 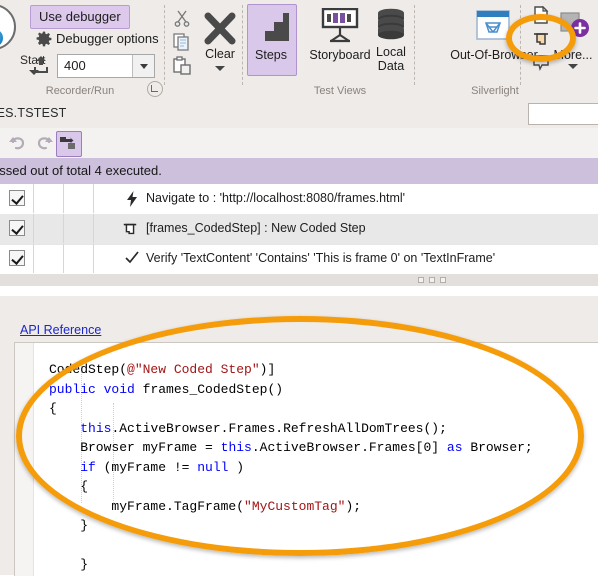 What do you see at coordinates (391, 25) in the screenshot?
I see `local-data-icon` at bounding box center [391, 25].